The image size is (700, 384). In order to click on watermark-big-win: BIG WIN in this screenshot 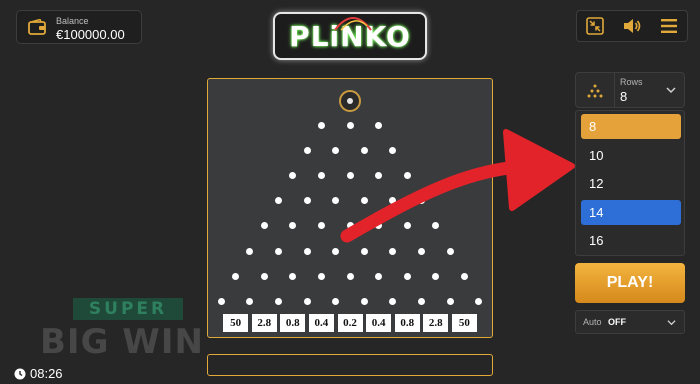, I will do `click(122, 342)`.